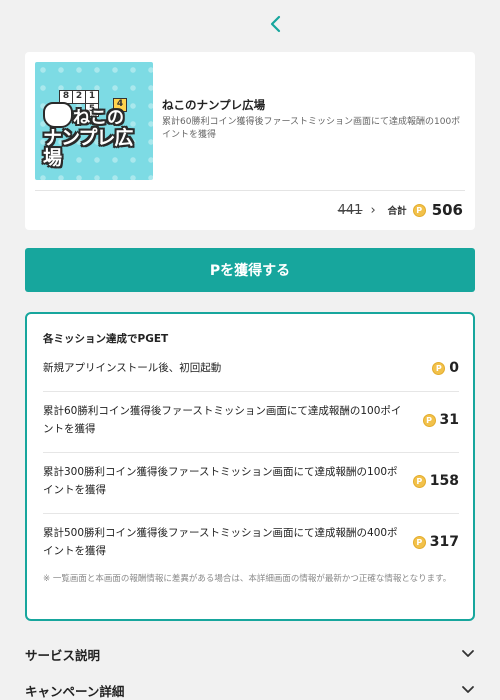 This screenshot has width=500, height=700. What do you see at coordinates (250, 688) in the screenshot?
I see `accordion-campaign-details: キャンペーン詳細` at bounding box center [250, 688].